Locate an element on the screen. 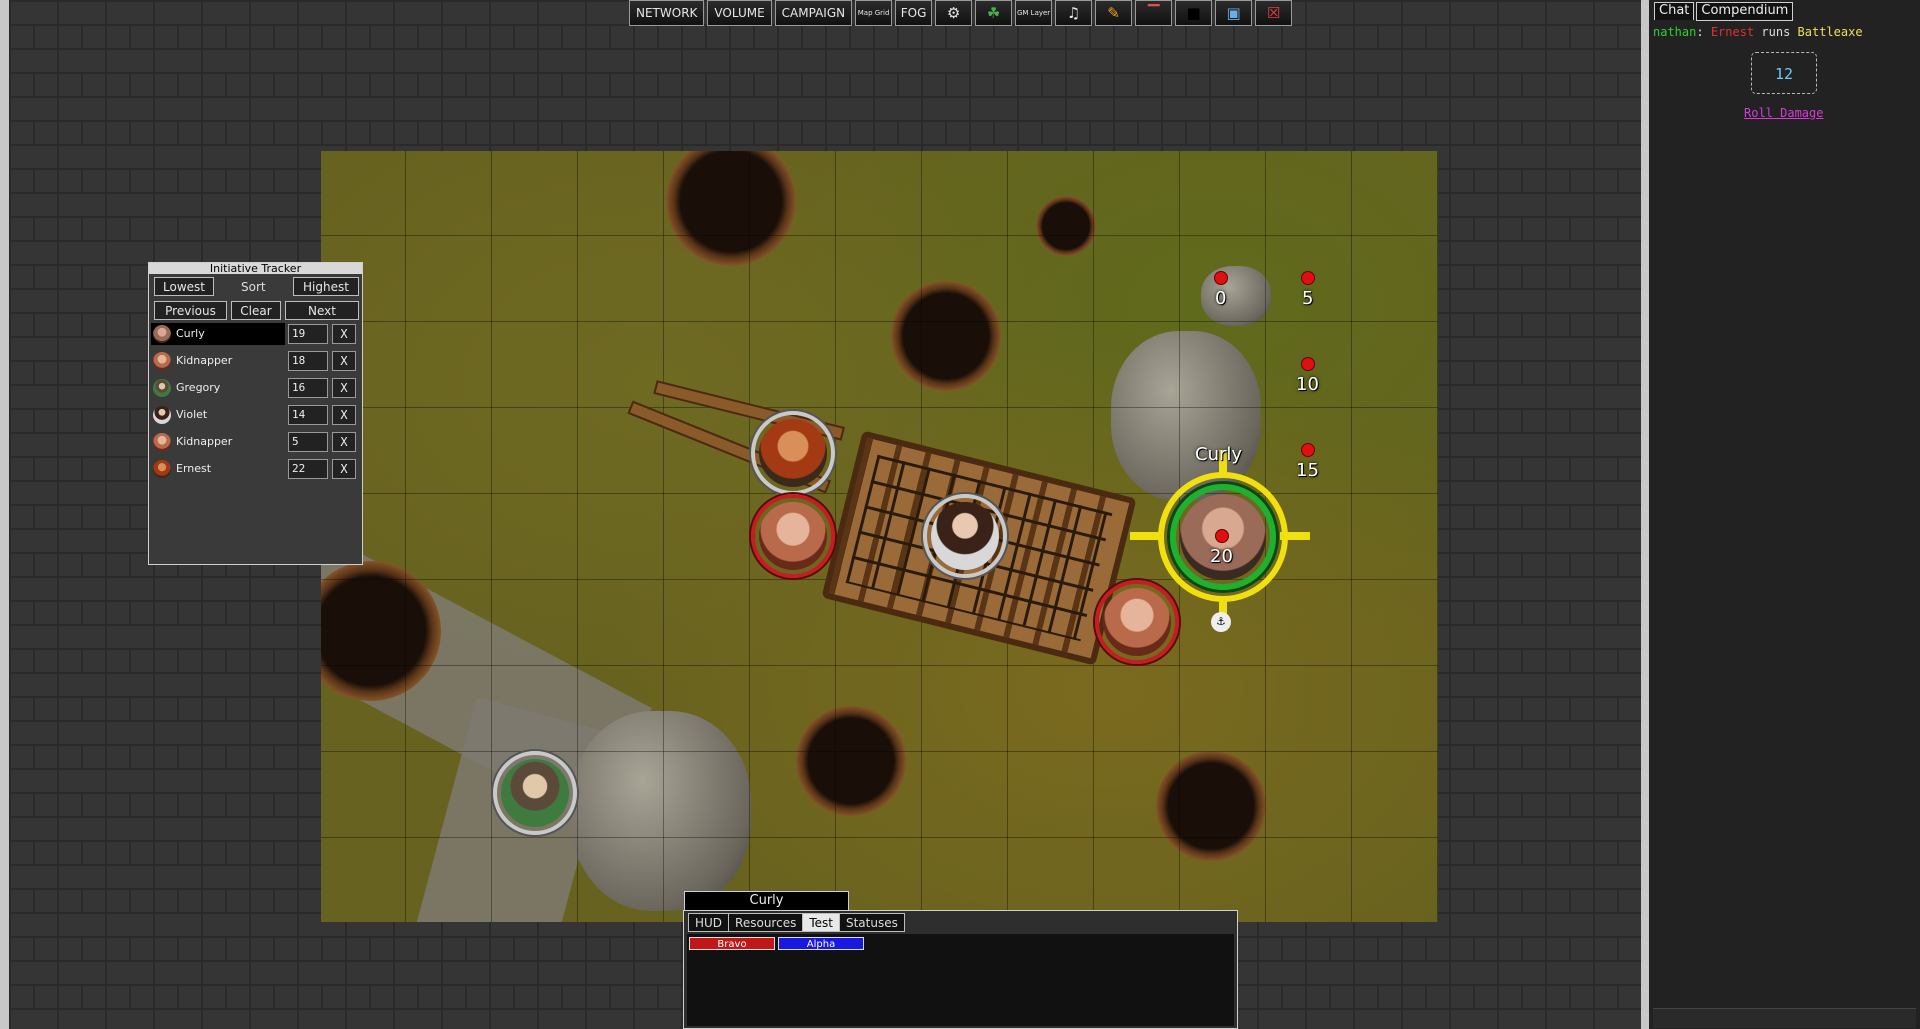  initiative-row: Kidnapper 5 X is located at coordinates (255, 442).